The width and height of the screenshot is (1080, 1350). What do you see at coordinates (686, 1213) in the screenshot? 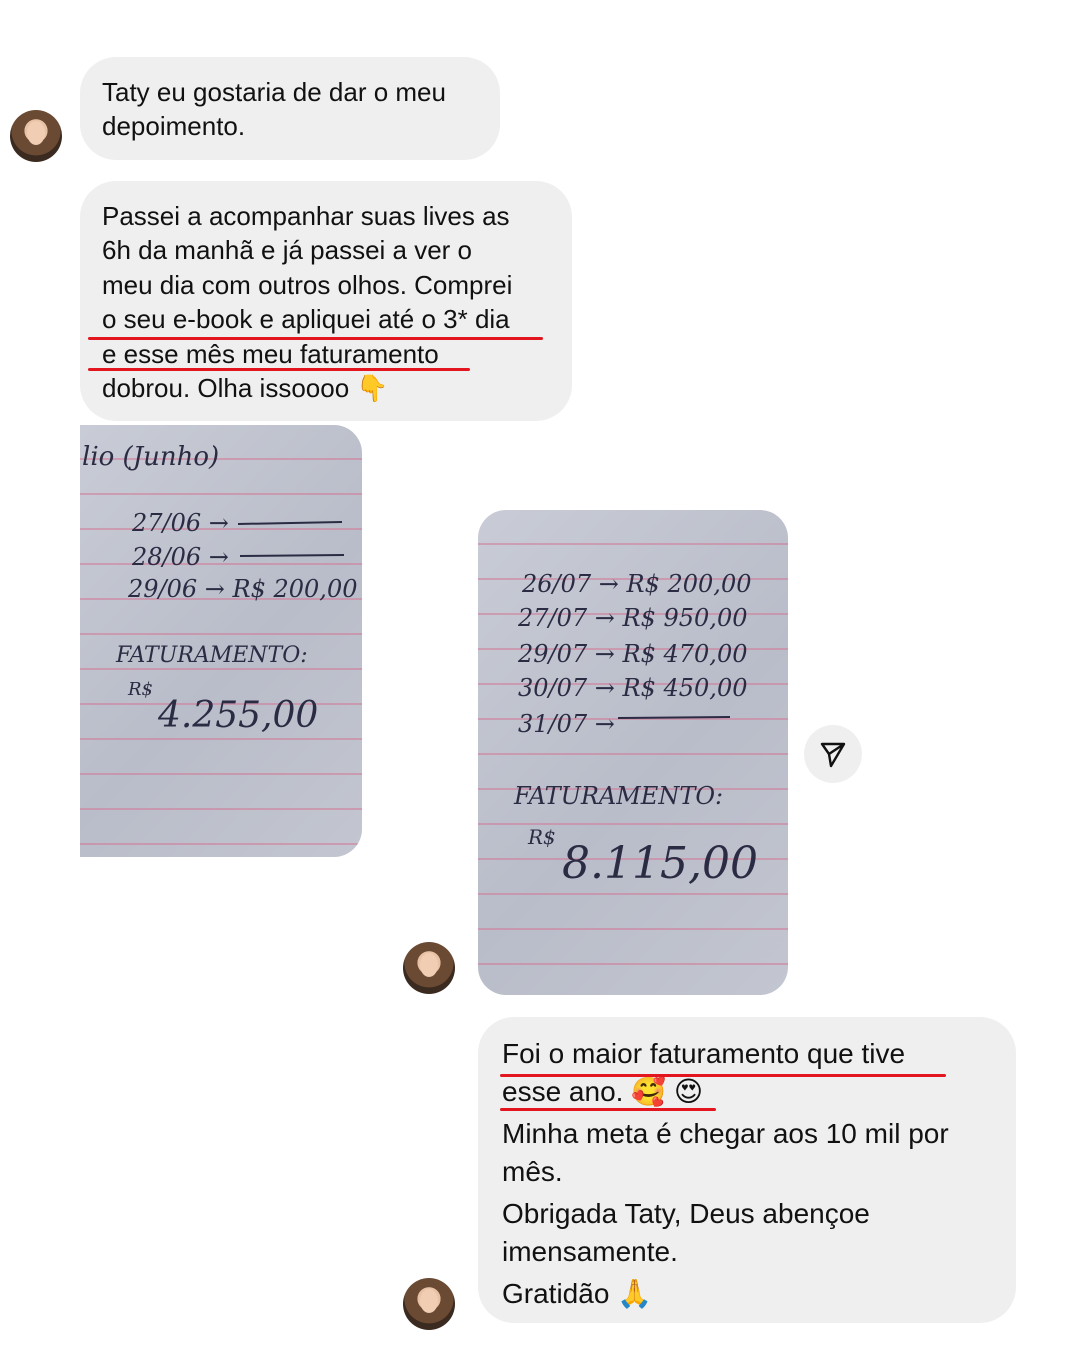
I see `message-line: Obrigada Taty, Deus abençoe` at bounding box center [686, 1213].